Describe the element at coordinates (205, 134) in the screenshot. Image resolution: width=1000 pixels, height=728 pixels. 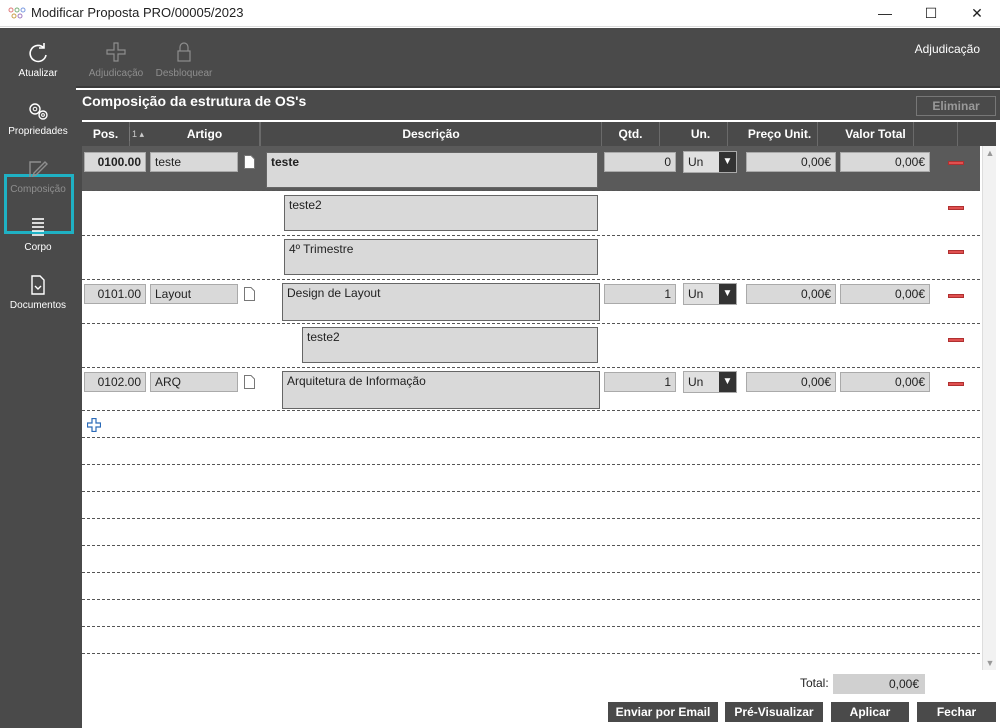
I see `col-artigo: Artigo` at that location.